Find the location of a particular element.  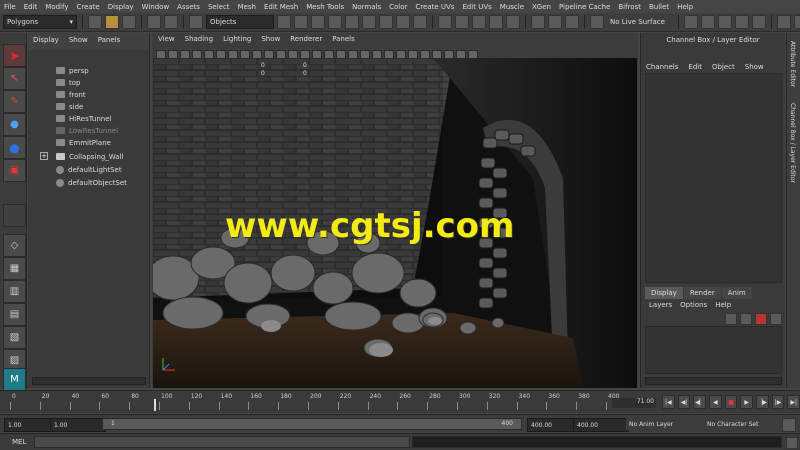

outliner-scrollbar is located at coordinates (89, 381).